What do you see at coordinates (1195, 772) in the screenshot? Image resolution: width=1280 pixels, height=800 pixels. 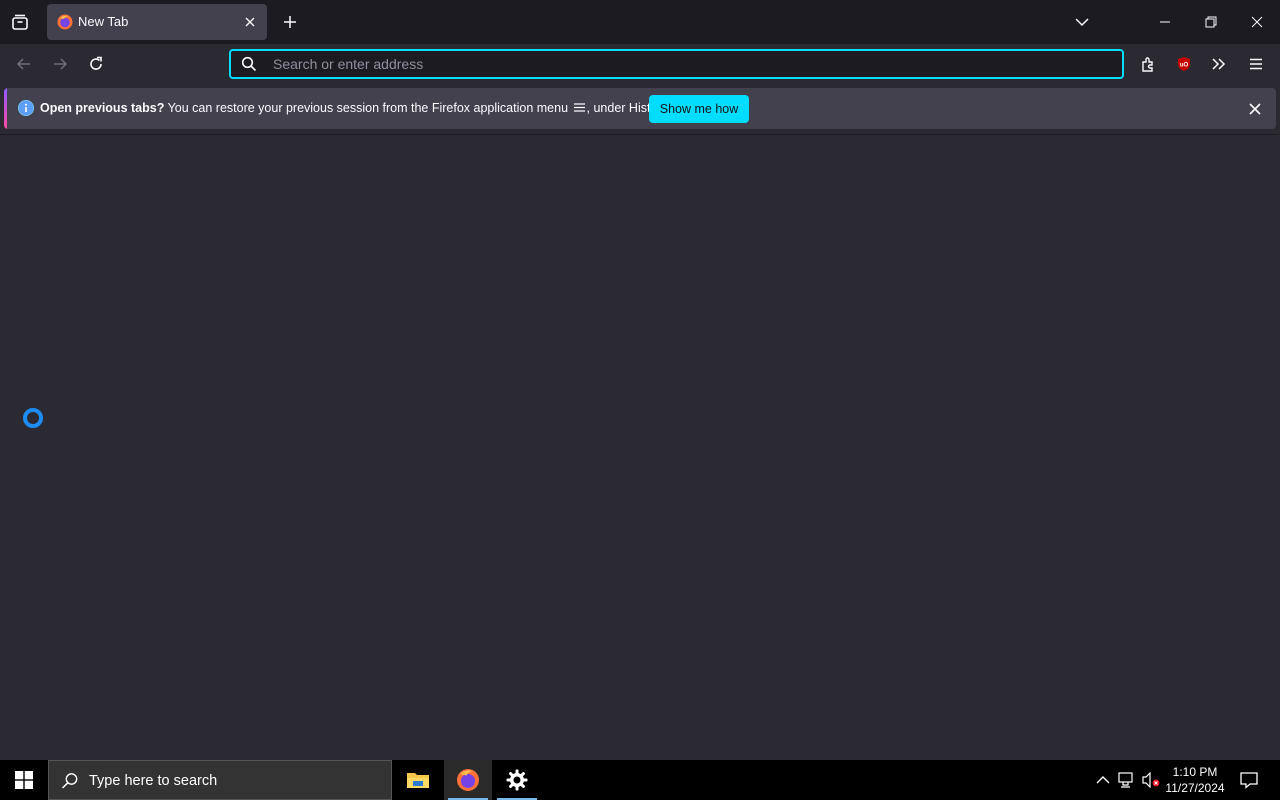 I see `clock-time: 1:10 PM` at bounding box center [1195, 772].